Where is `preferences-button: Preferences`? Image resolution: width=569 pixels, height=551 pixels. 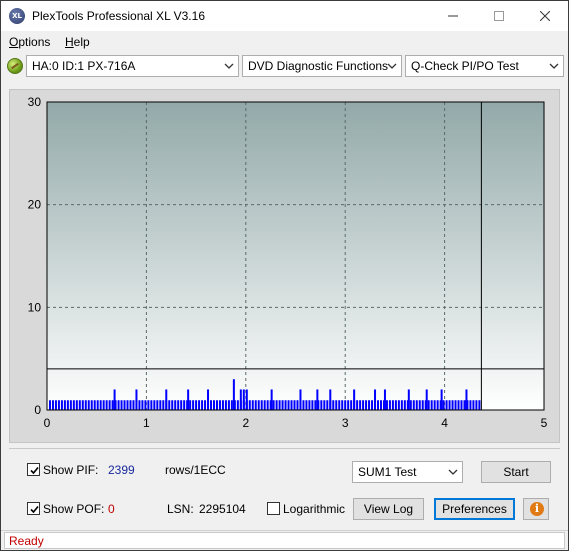 preferences-button: Preferences is located at coordinates (474, 509).